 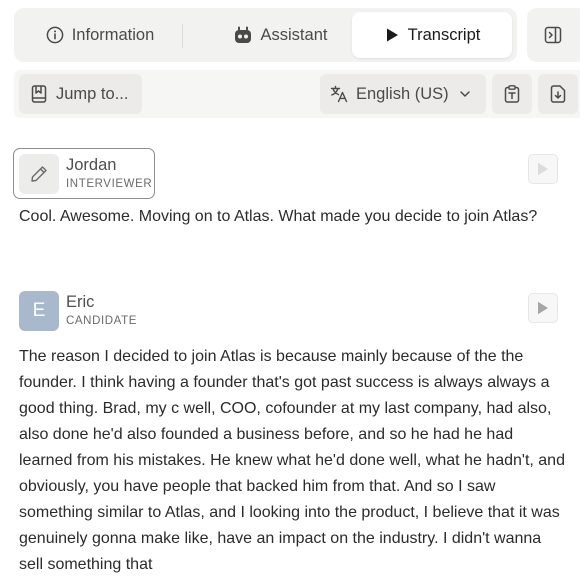 I want to click on language-select: English (US), so click(x=403, y=94).